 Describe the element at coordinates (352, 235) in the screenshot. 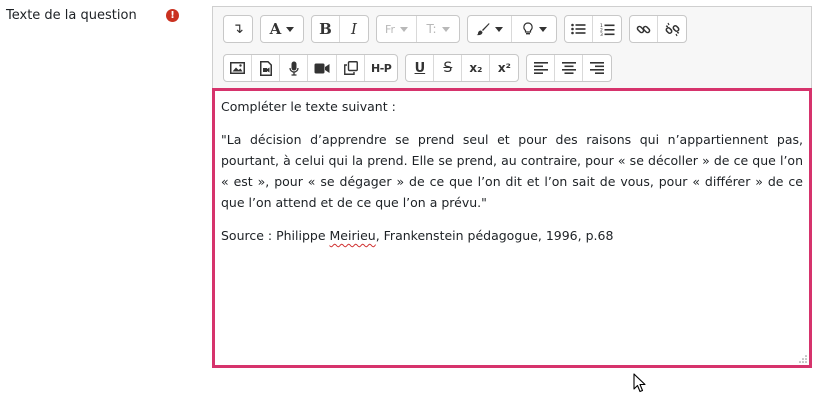

I see `source-author-misspelled: Meirieu` at that location.